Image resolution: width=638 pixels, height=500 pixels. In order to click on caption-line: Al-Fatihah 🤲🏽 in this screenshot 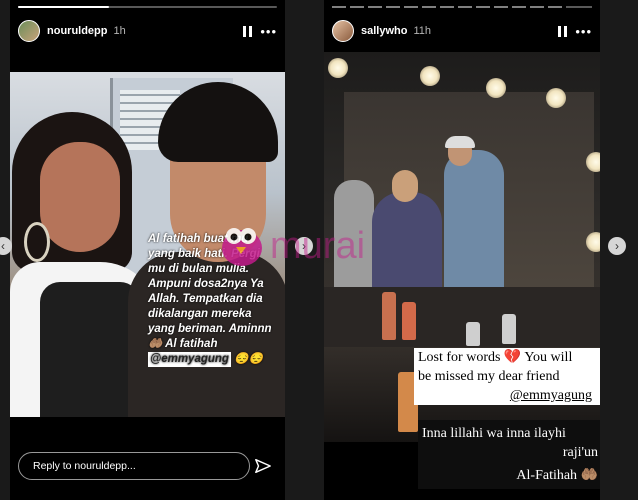, I will do `click(557, 475)`.